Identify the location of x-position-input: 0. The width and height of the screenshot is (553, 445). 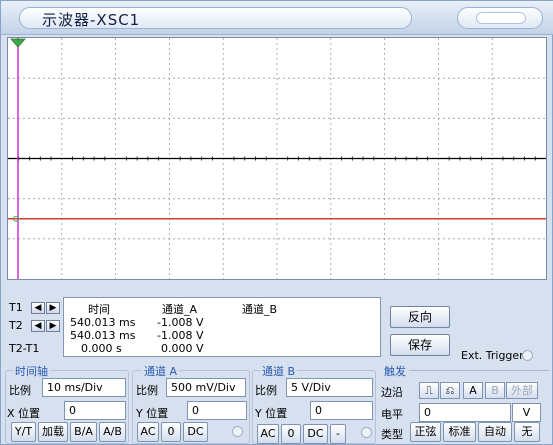
(95, 410).